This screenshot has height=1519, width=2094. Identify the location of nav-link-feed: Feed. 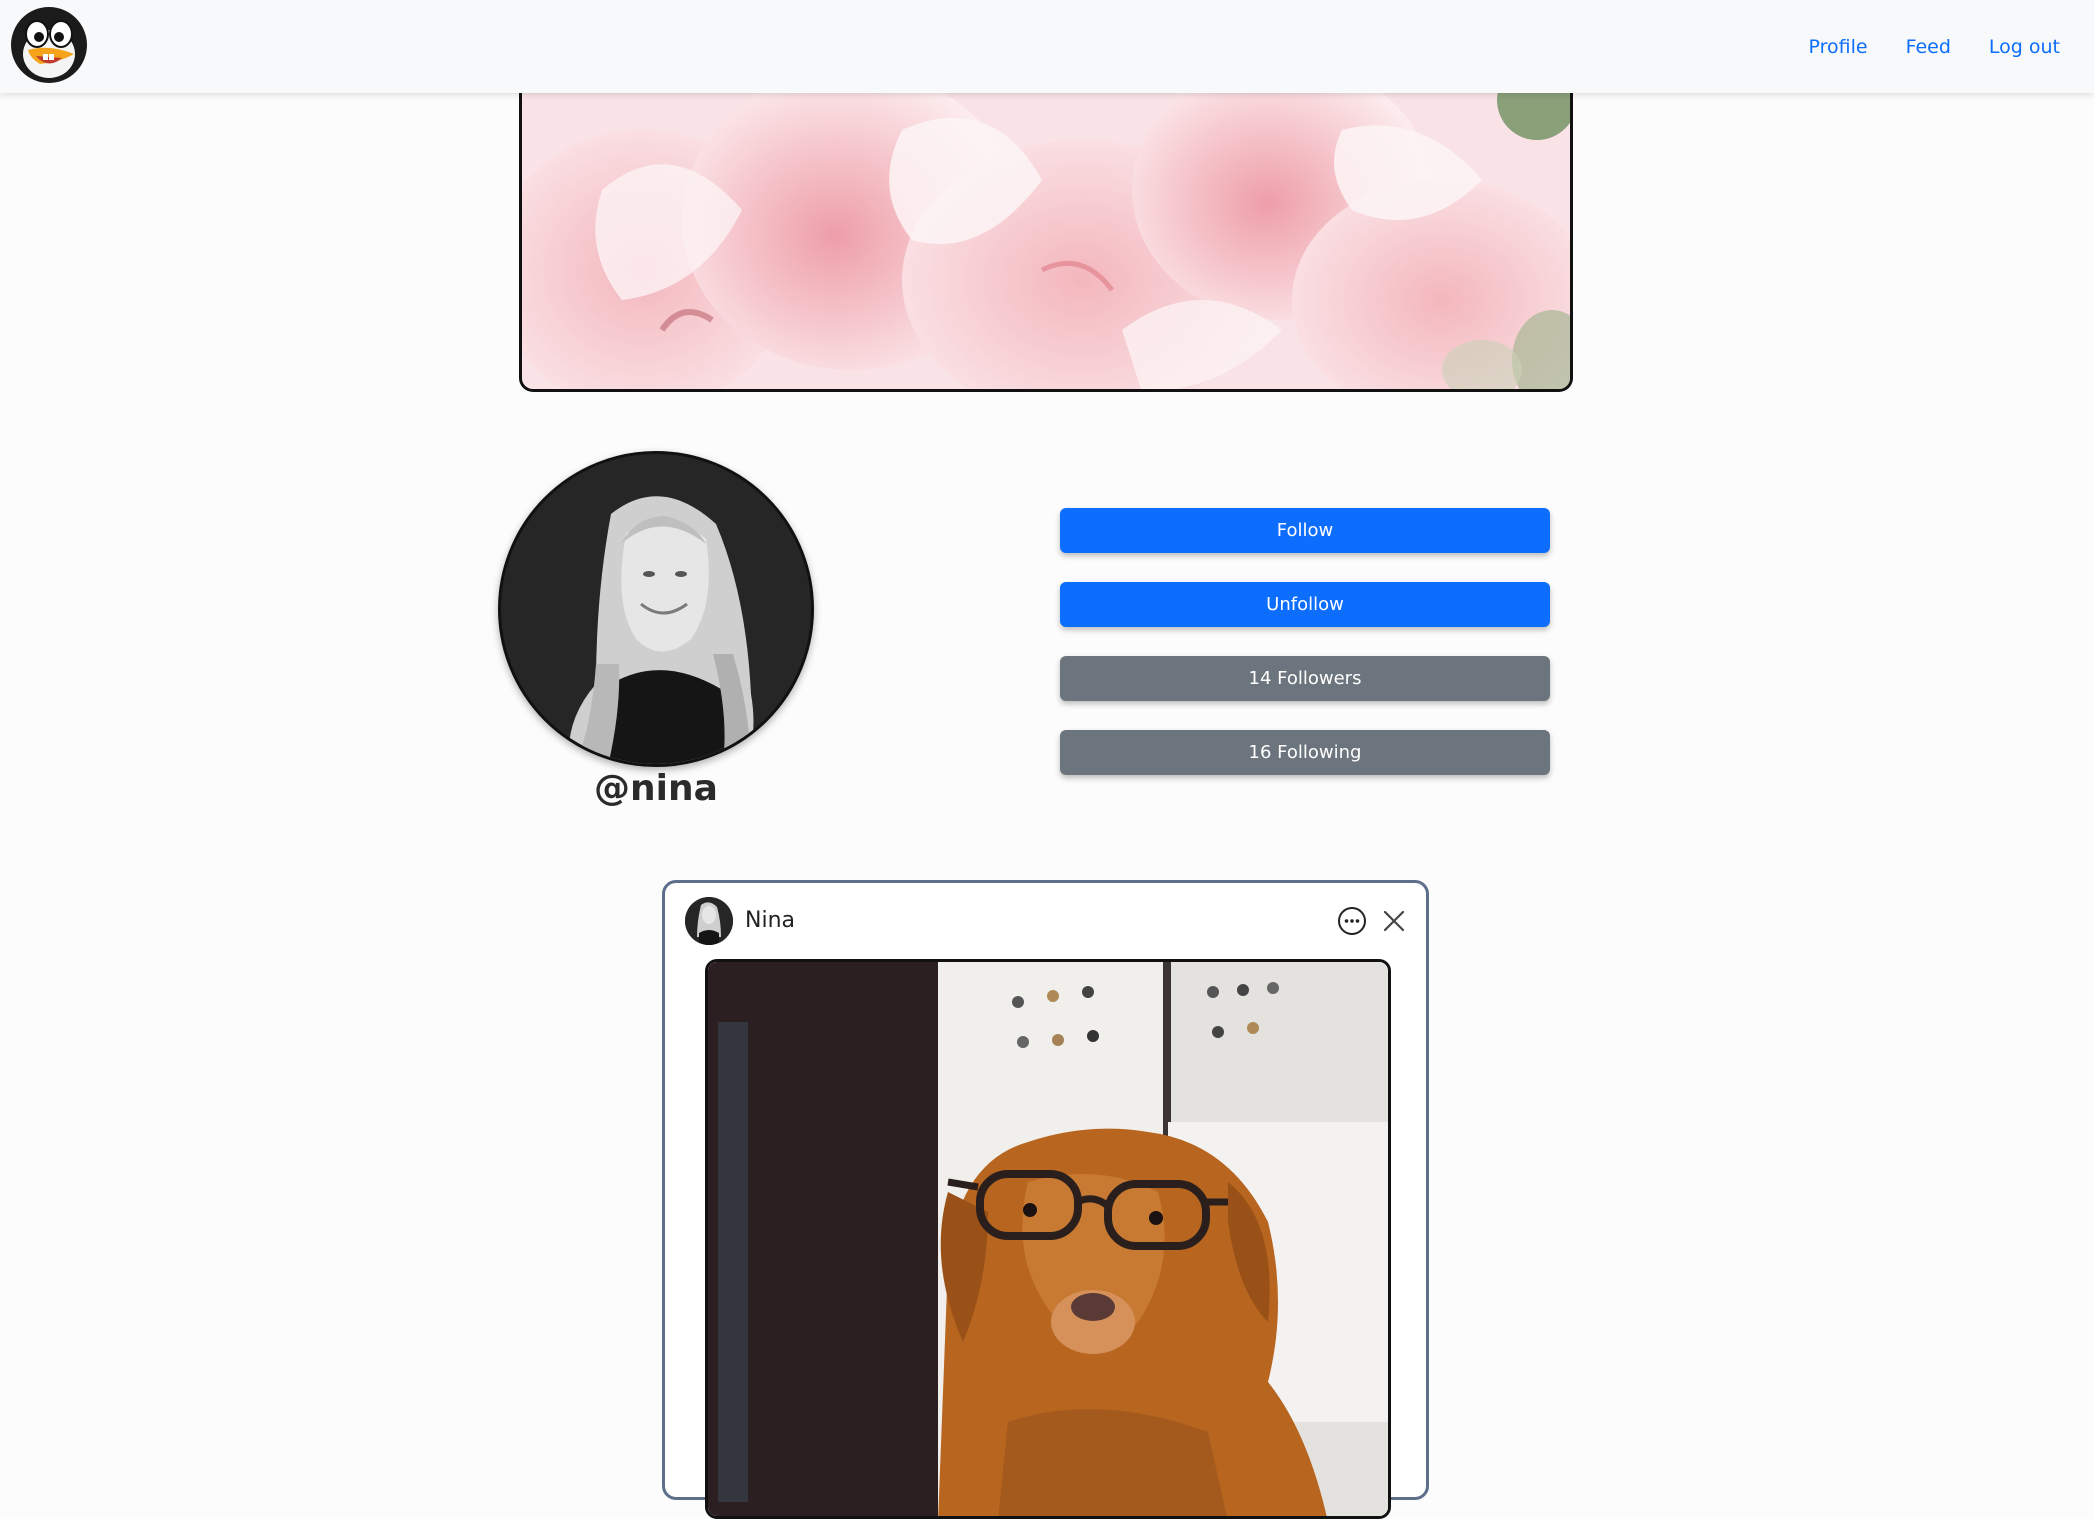
(1928, 47).